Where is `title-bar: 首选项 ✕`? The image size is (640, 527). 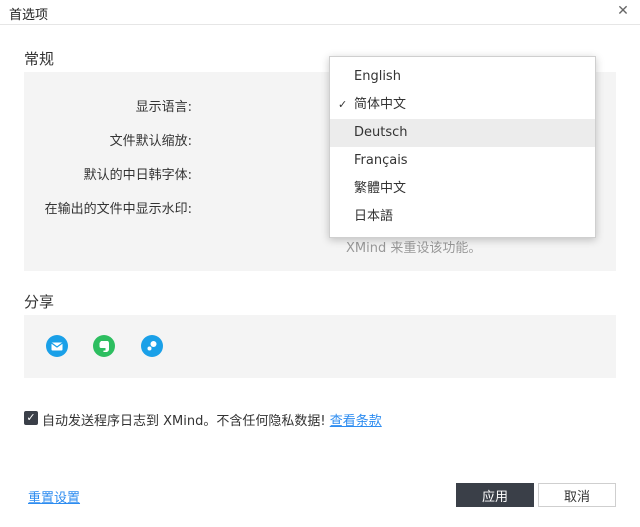 title-bar: 首选项 ✕ is located at coordinates (320, 12).